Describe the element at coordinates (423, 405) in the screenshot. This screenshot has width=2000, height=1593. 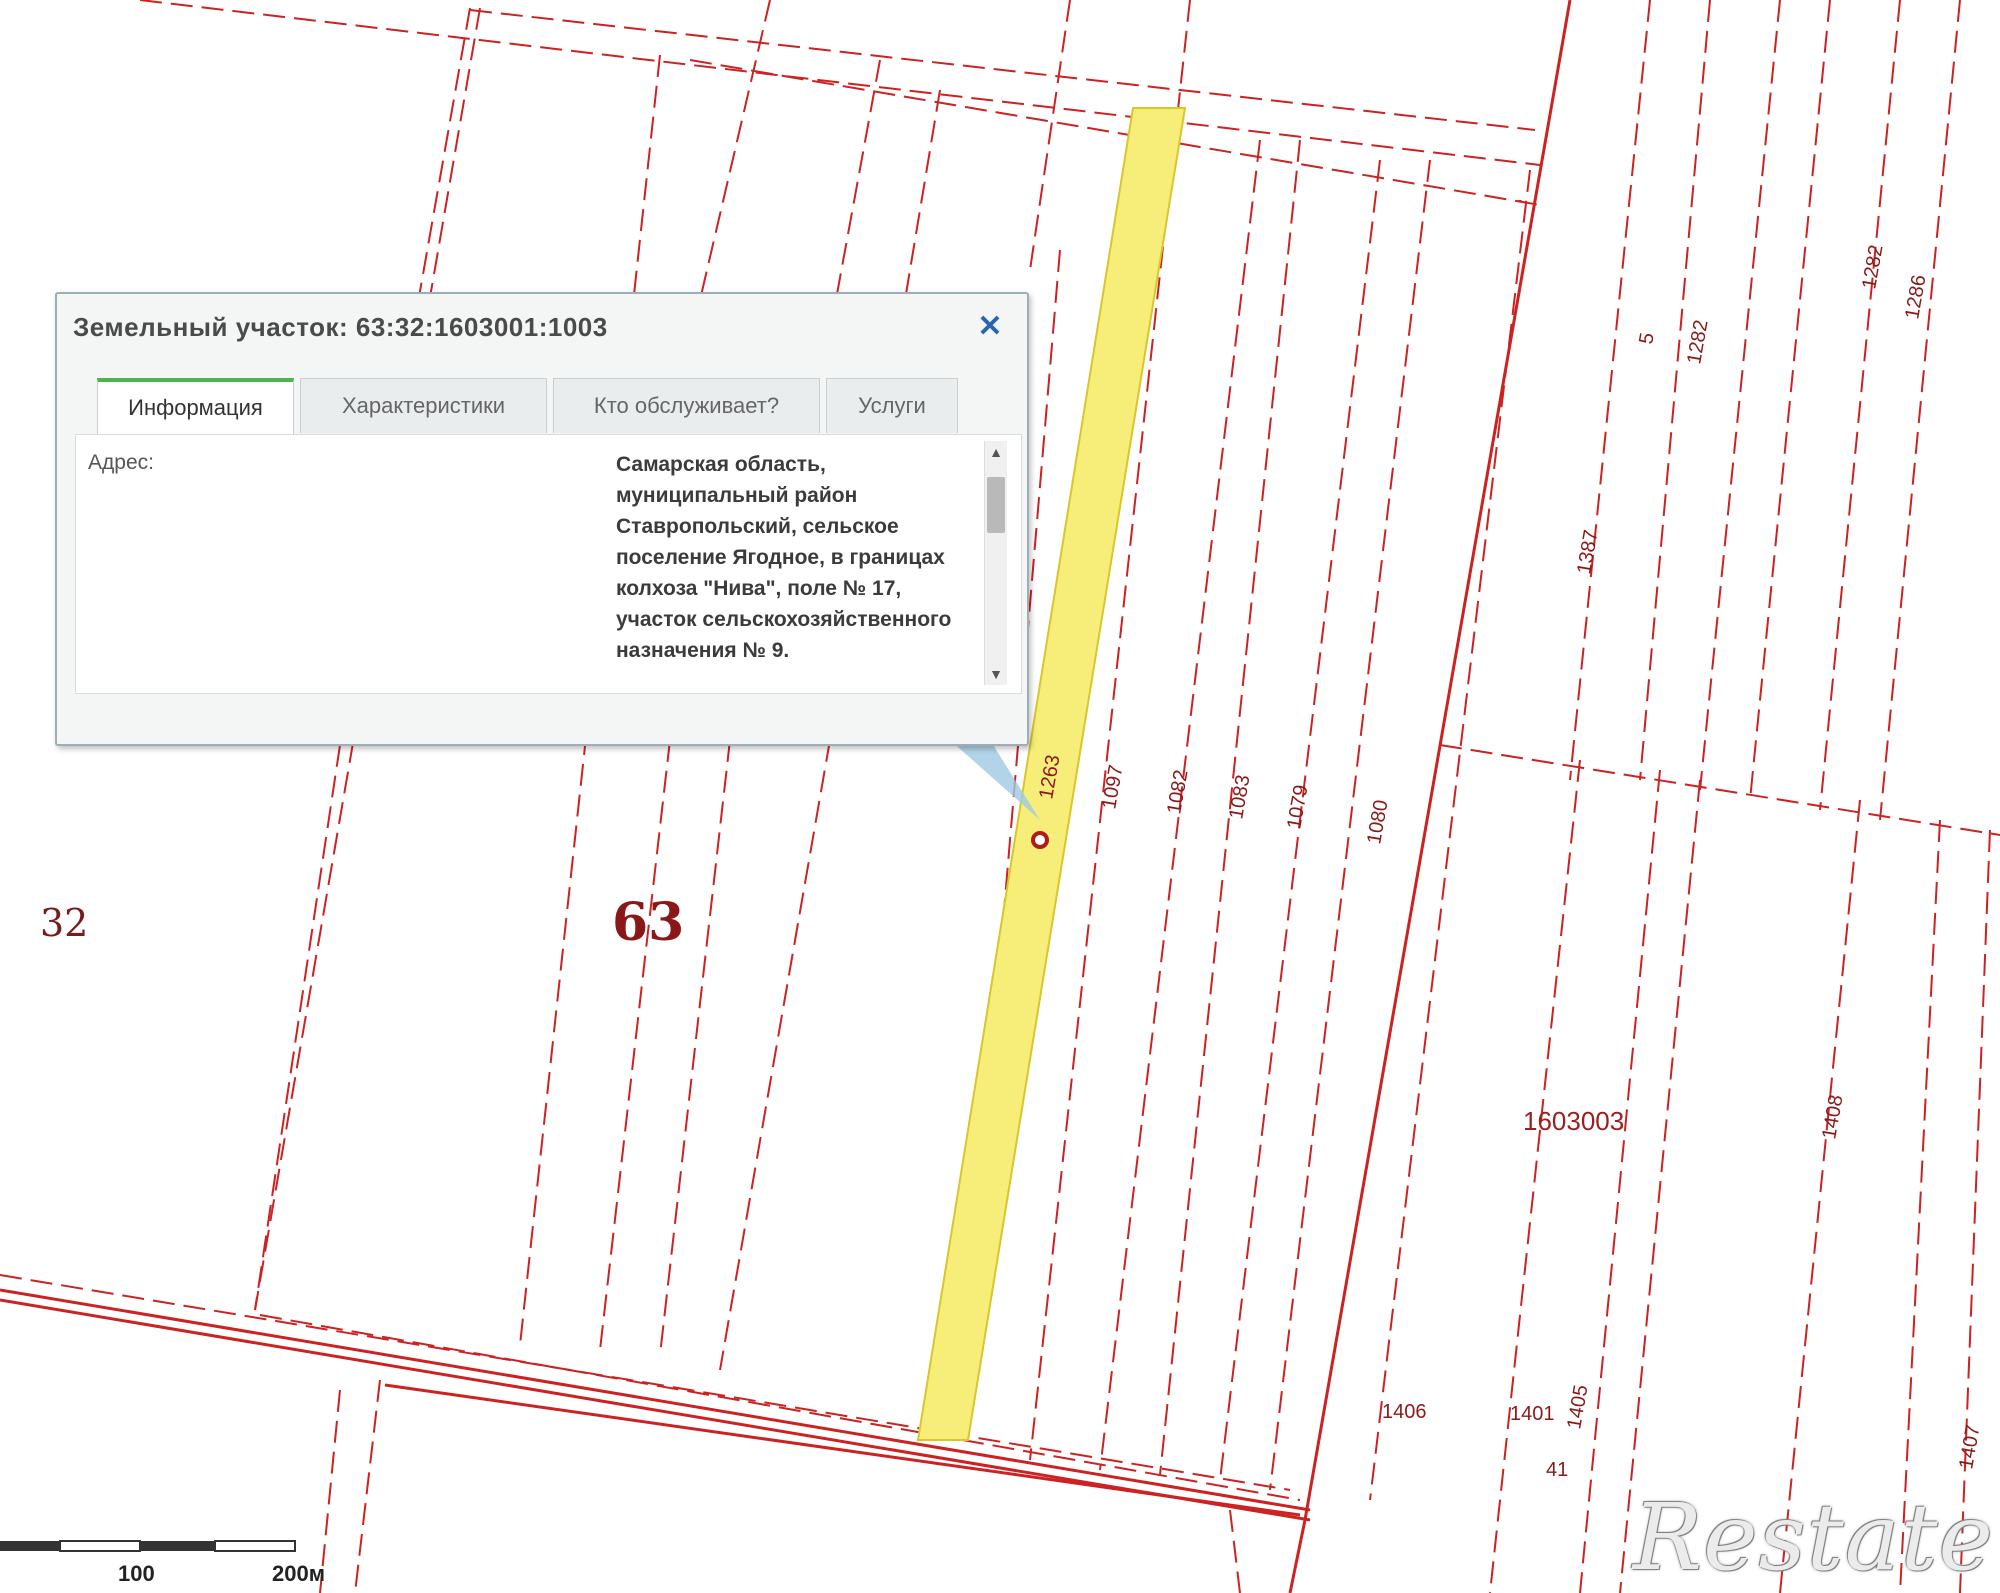
I see `tab-characteristics: Характеристики` at that location.